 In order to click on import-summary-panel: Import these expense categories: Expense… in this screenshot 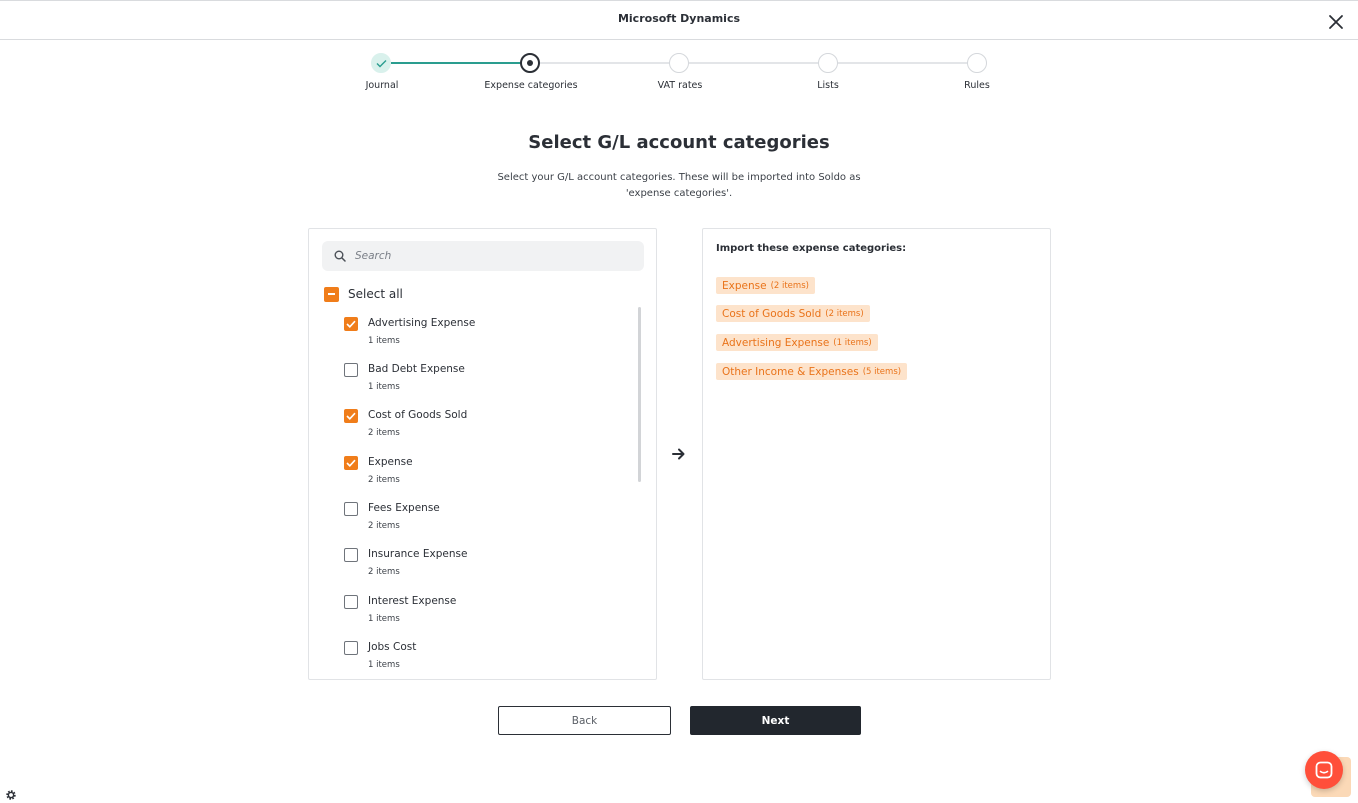, I will do `click(876, 454)`.